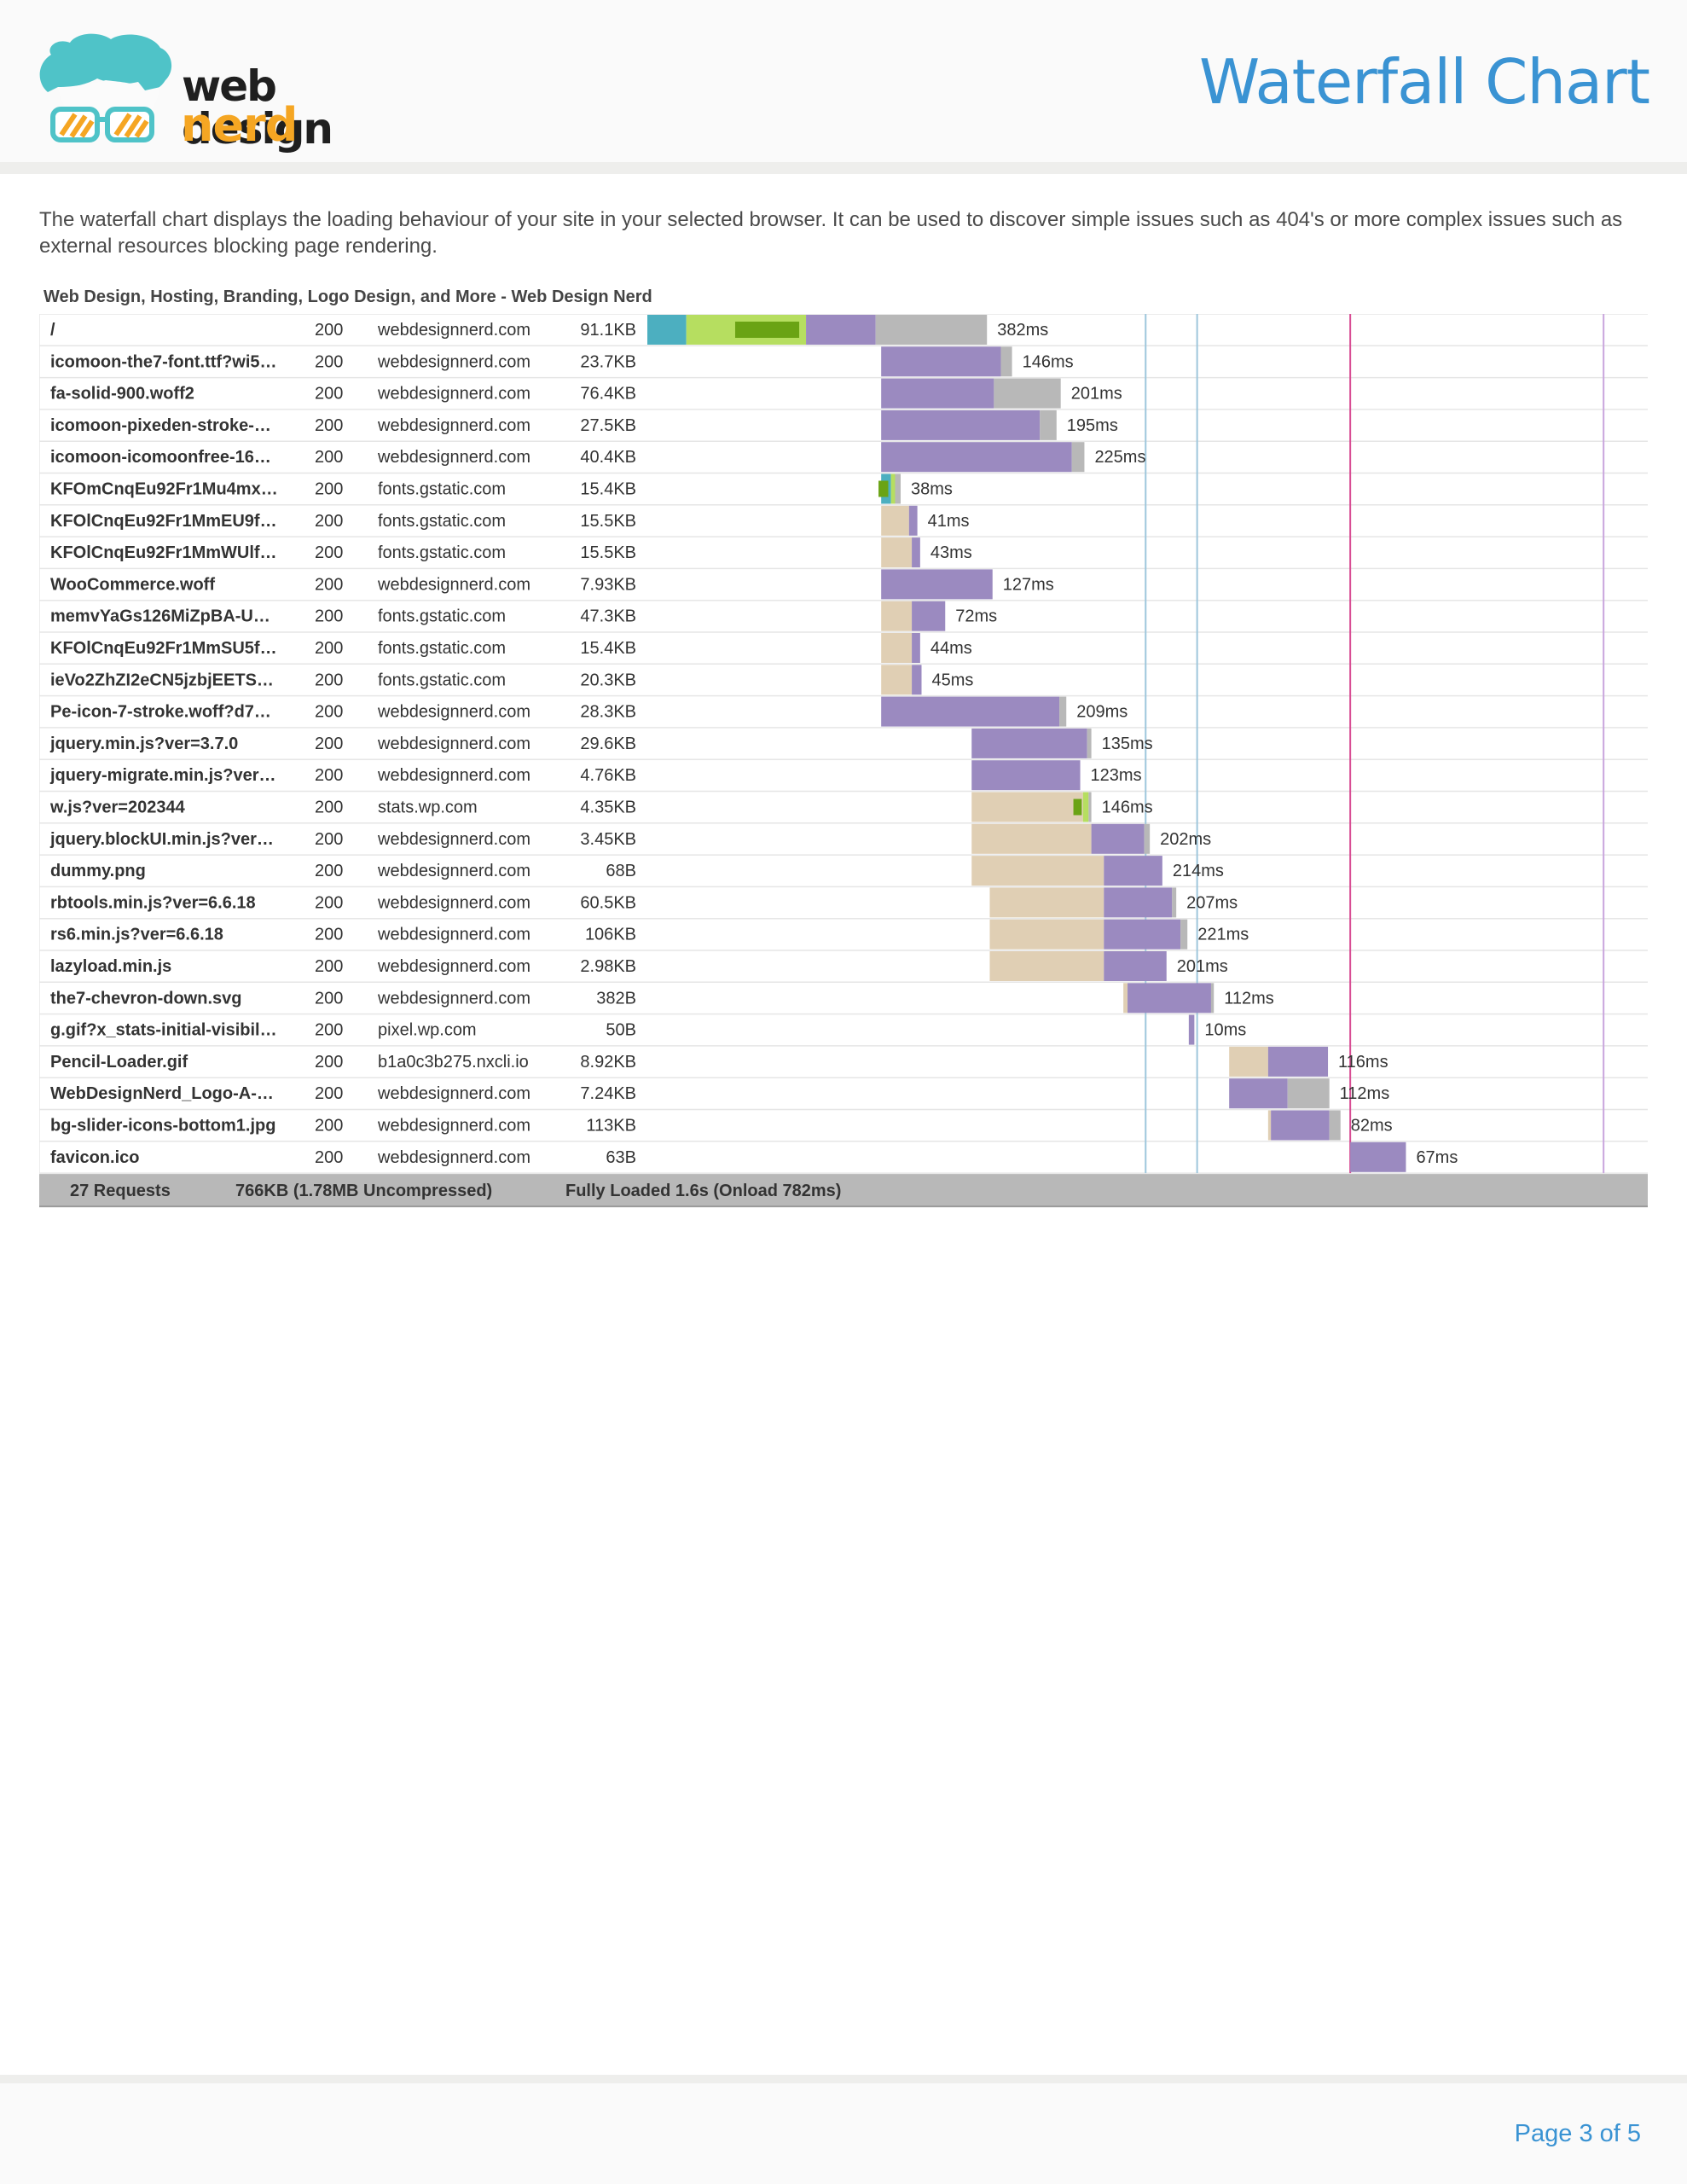  I want to click on request-domain: stats.wp.com, so click(428, 808).